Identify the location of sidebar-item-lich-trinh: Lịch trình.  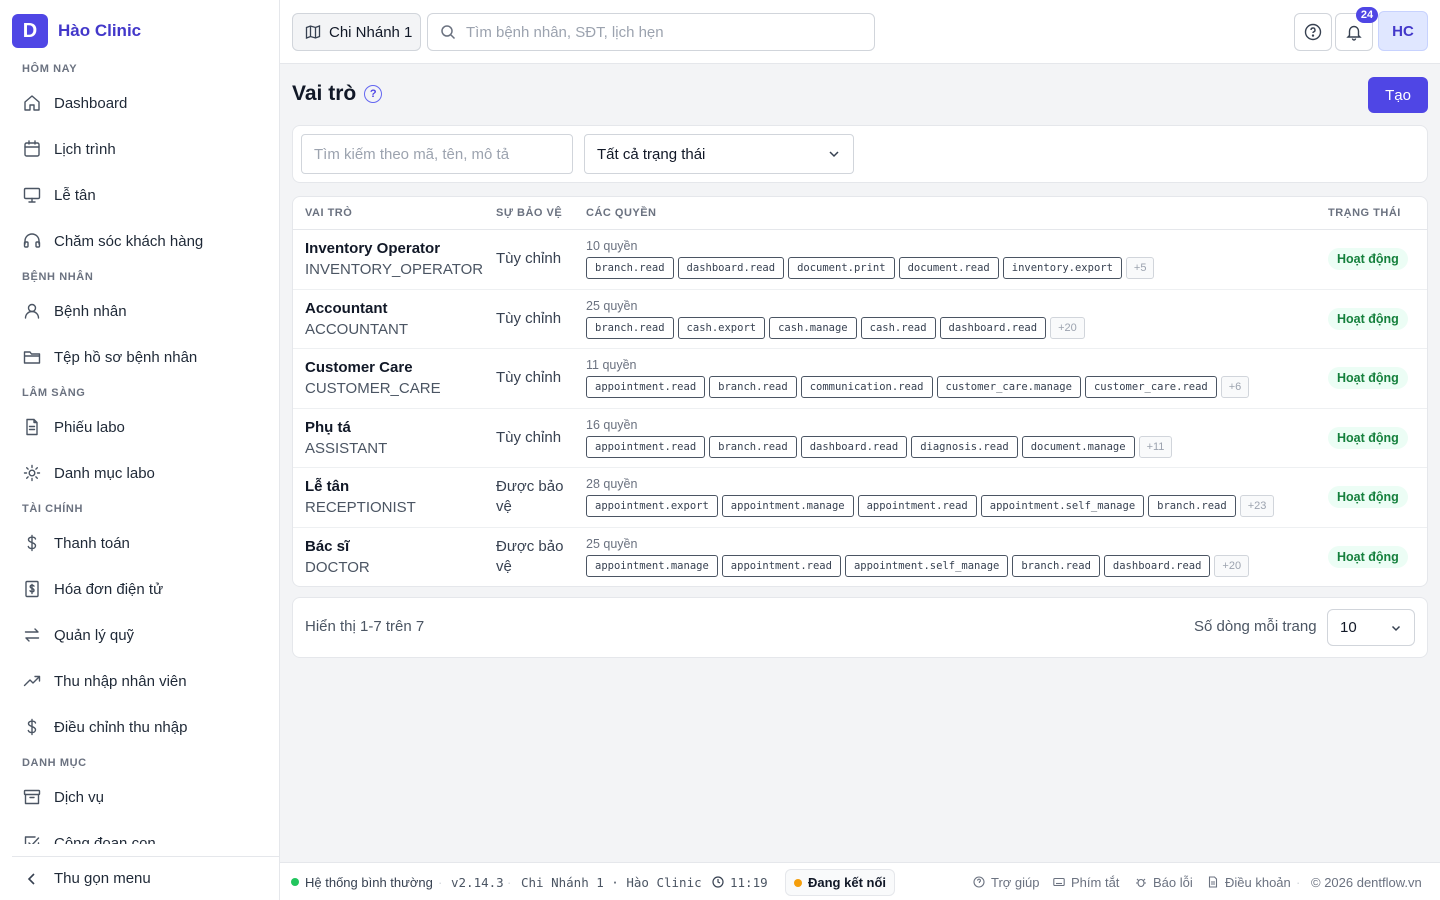
(140, 149).